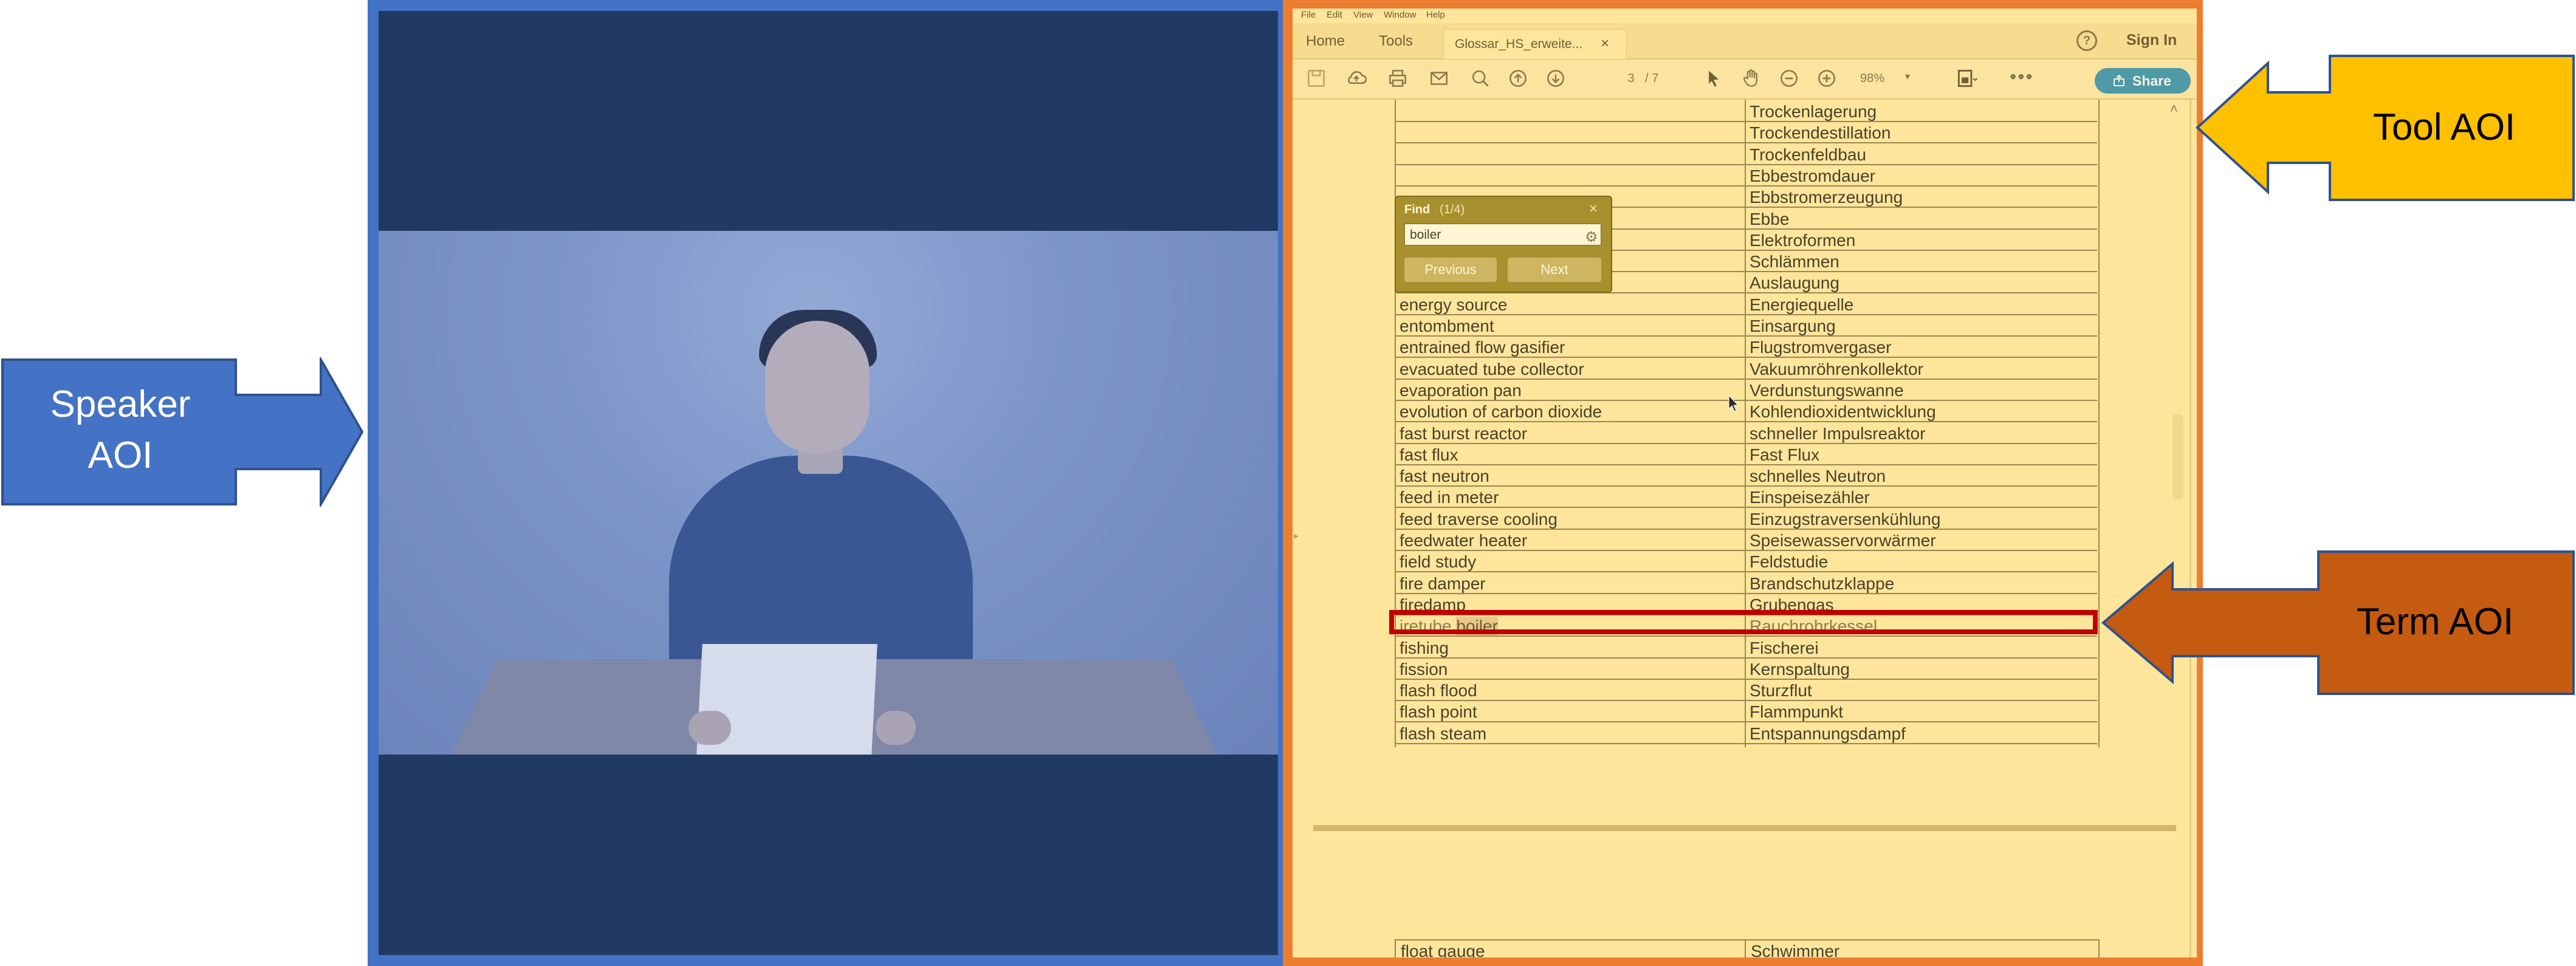 This screenshot has height=966, width=2576. What do you see at coordinates (182, 432) in the screenshot?
I see `speaker-aoi-arrow: Speaker AOI` at bounding box center [182, 432].